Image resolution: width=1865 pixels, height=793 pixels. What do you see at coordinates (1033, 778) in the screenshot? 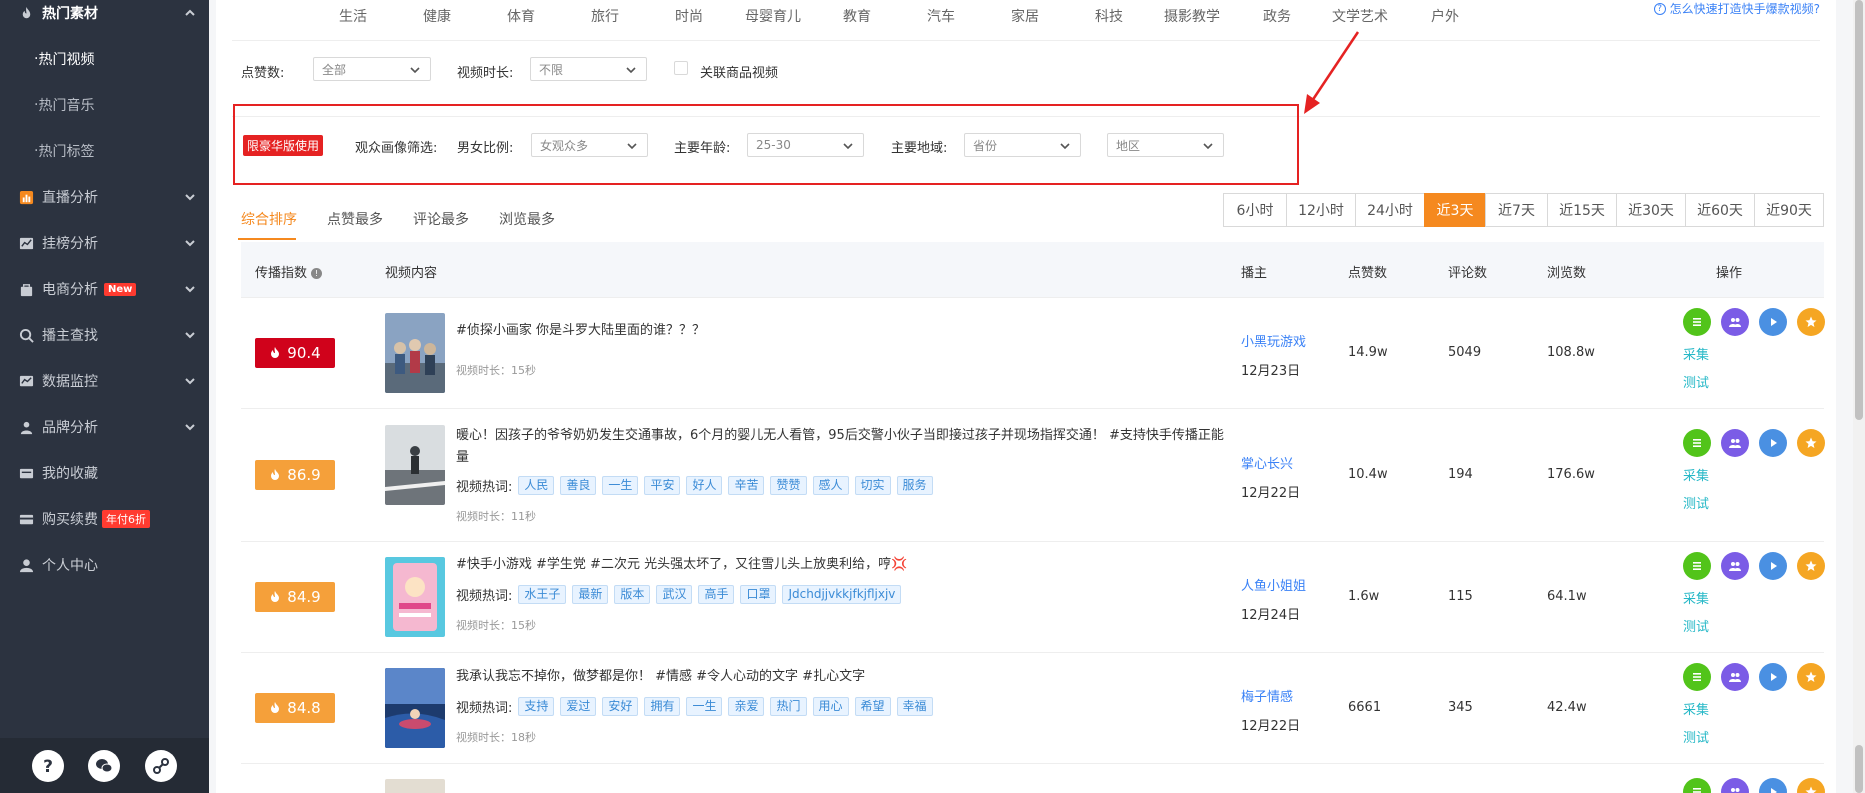
I see `table-row` at bounding box center [1033, 778].